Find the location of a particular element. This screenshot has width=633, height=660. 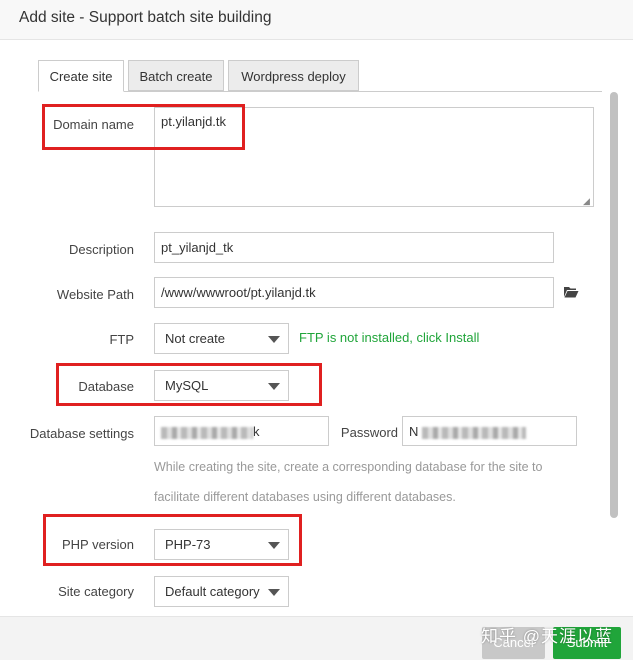

database-select: MySQL is located at coordinates (221, 385).